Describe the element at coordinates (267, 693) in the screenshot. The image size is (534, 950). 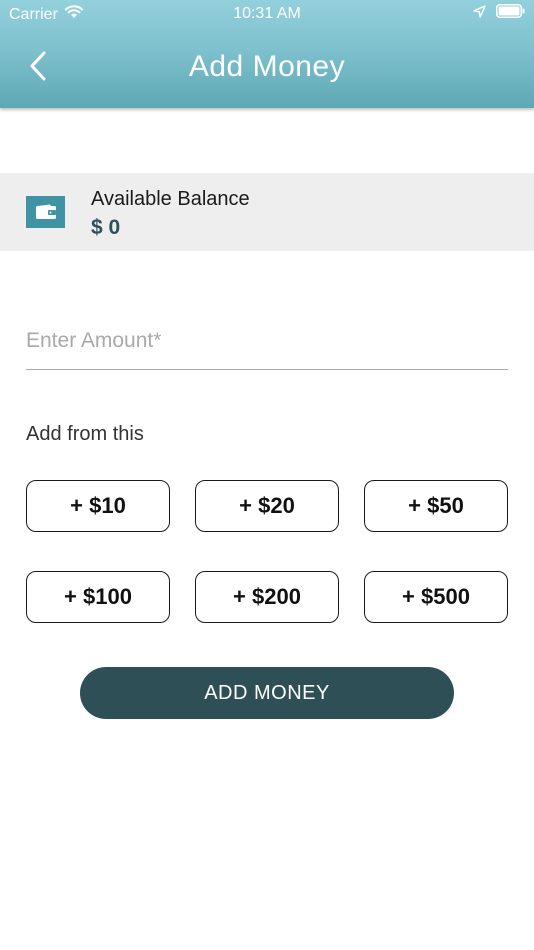
I see `add-money-button: ADD MONEY` at that location.